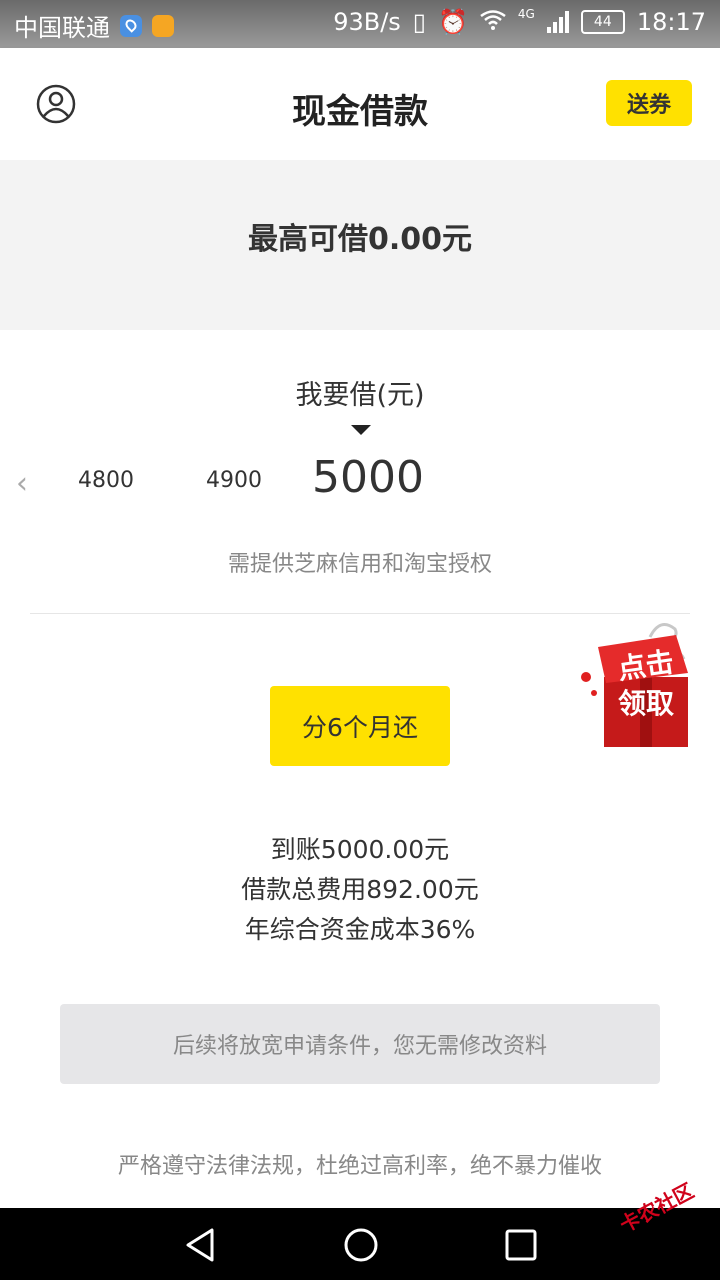  What do you see at coordinates (359, 1166) in the screenshot?
I see `compliance-note: 严格遵守法律法规，杜绝过高利率，绝不暴力催收` at bounding box center [359, 1166].